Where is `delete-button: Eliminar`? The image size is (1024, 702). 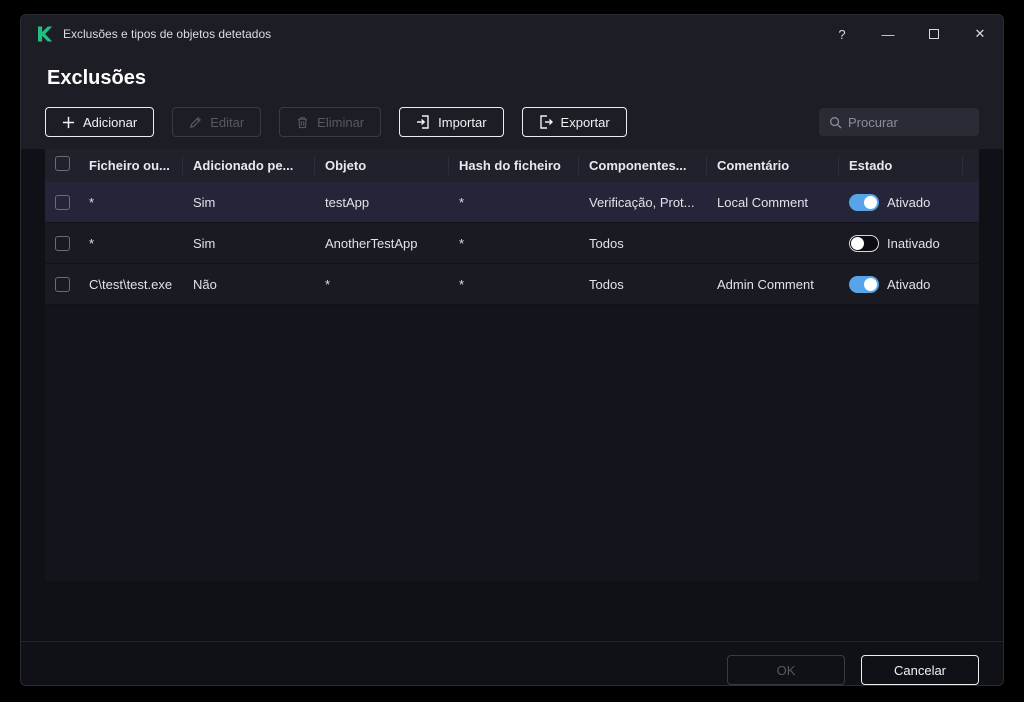 delete-button: Eliminar is located at coordinates (330, 122).